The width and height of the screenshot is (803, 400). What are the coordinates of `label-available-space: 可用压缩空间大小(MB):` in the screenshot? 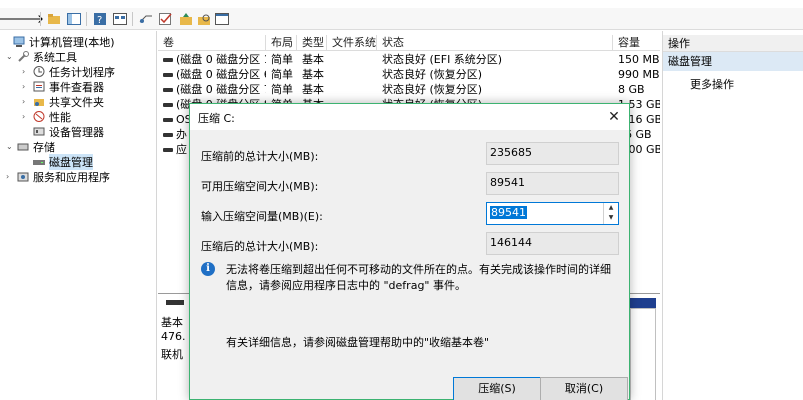 It's located at (260, 186).